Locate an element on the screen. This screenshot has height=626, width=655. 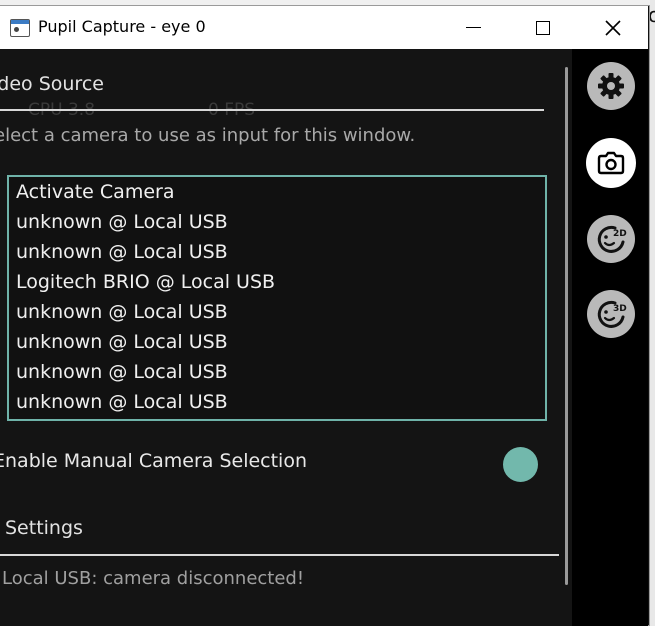
status-message: Local USB: camera disconnected! is located at coordinates (153, 578).